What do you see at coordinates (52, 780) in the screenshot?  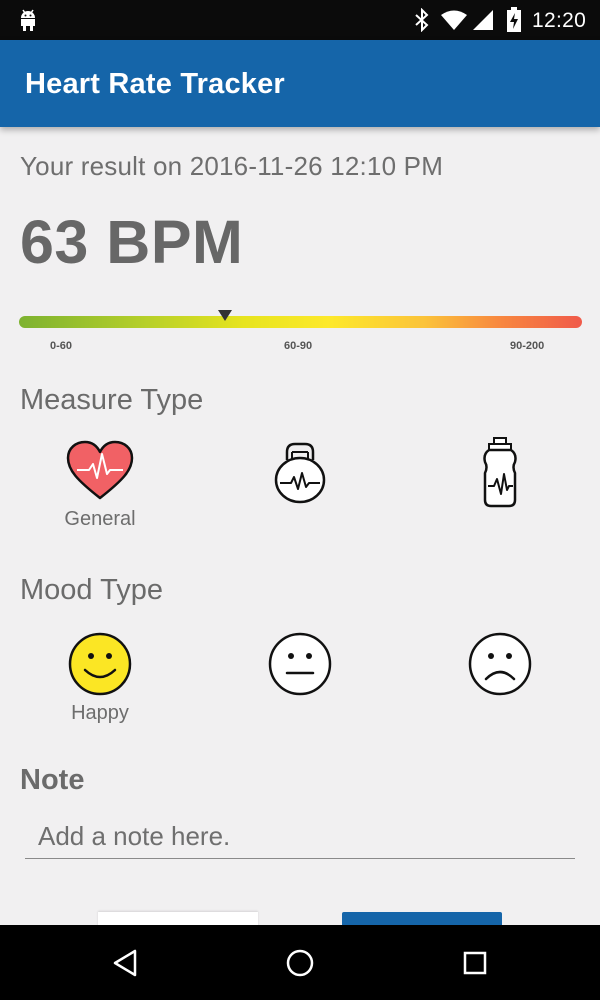 I see `note-title: Note` at bounding box center [52, 780].